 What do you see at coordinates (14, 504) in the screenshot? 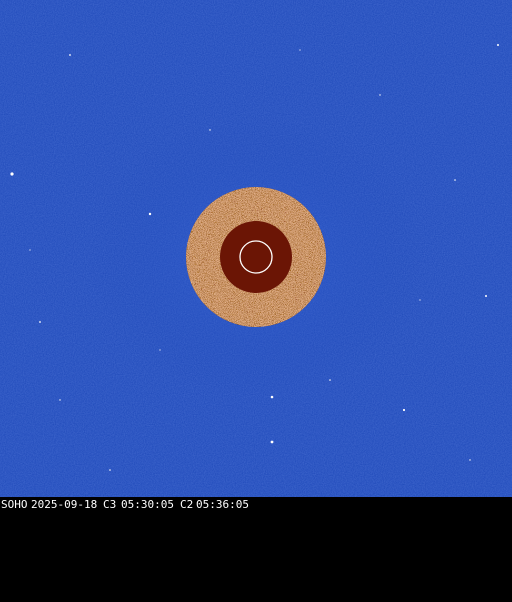
I see `observatory-label: SOHO` at bounding box center [14, 504].